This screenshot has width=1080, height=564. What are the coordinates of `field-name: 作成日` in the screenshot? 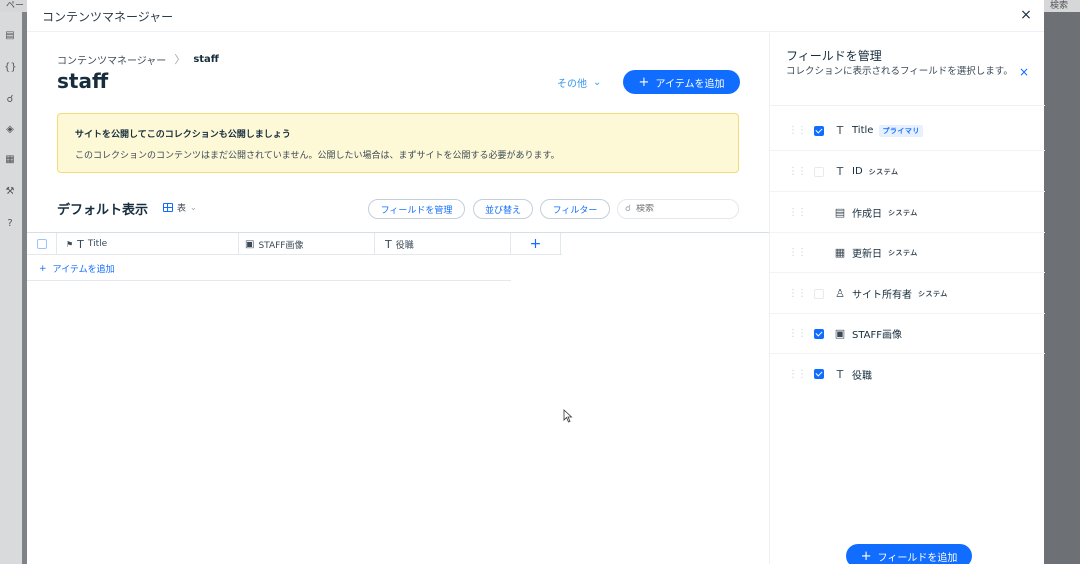 It's located at (867, 214).